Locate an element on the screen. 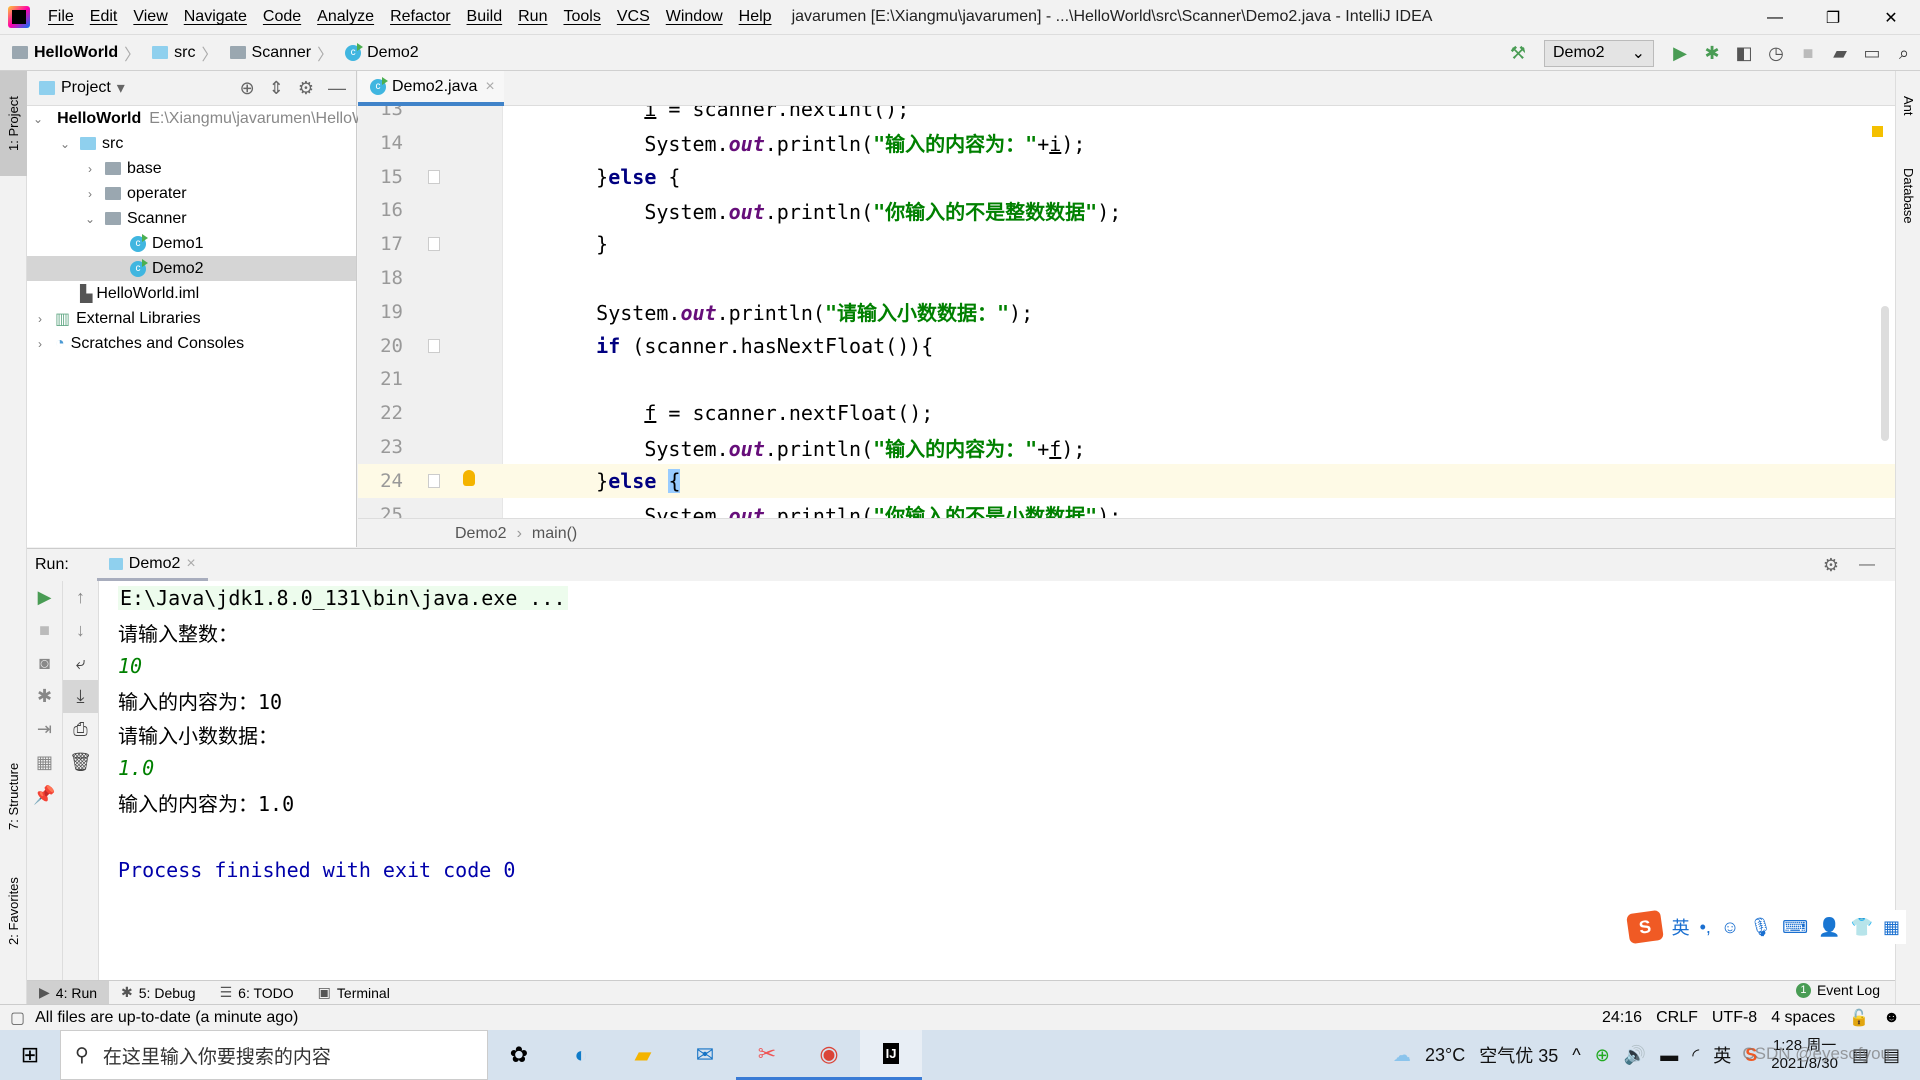 The image size is (1920, 1080). locate-target-icon: ⊕ is located at coordinates (247, 88).